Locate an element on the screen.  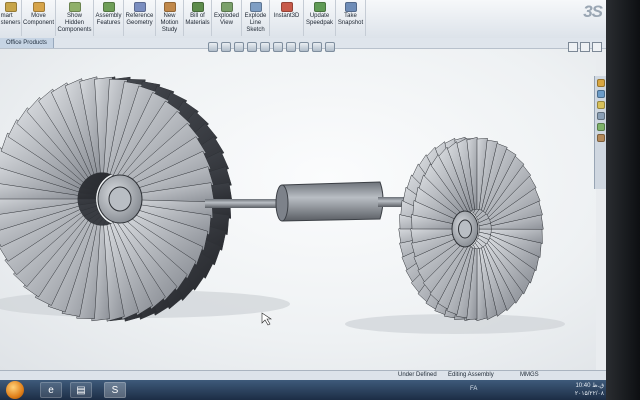
explode-line-sketch-icon is located at coordinates (255, 7).